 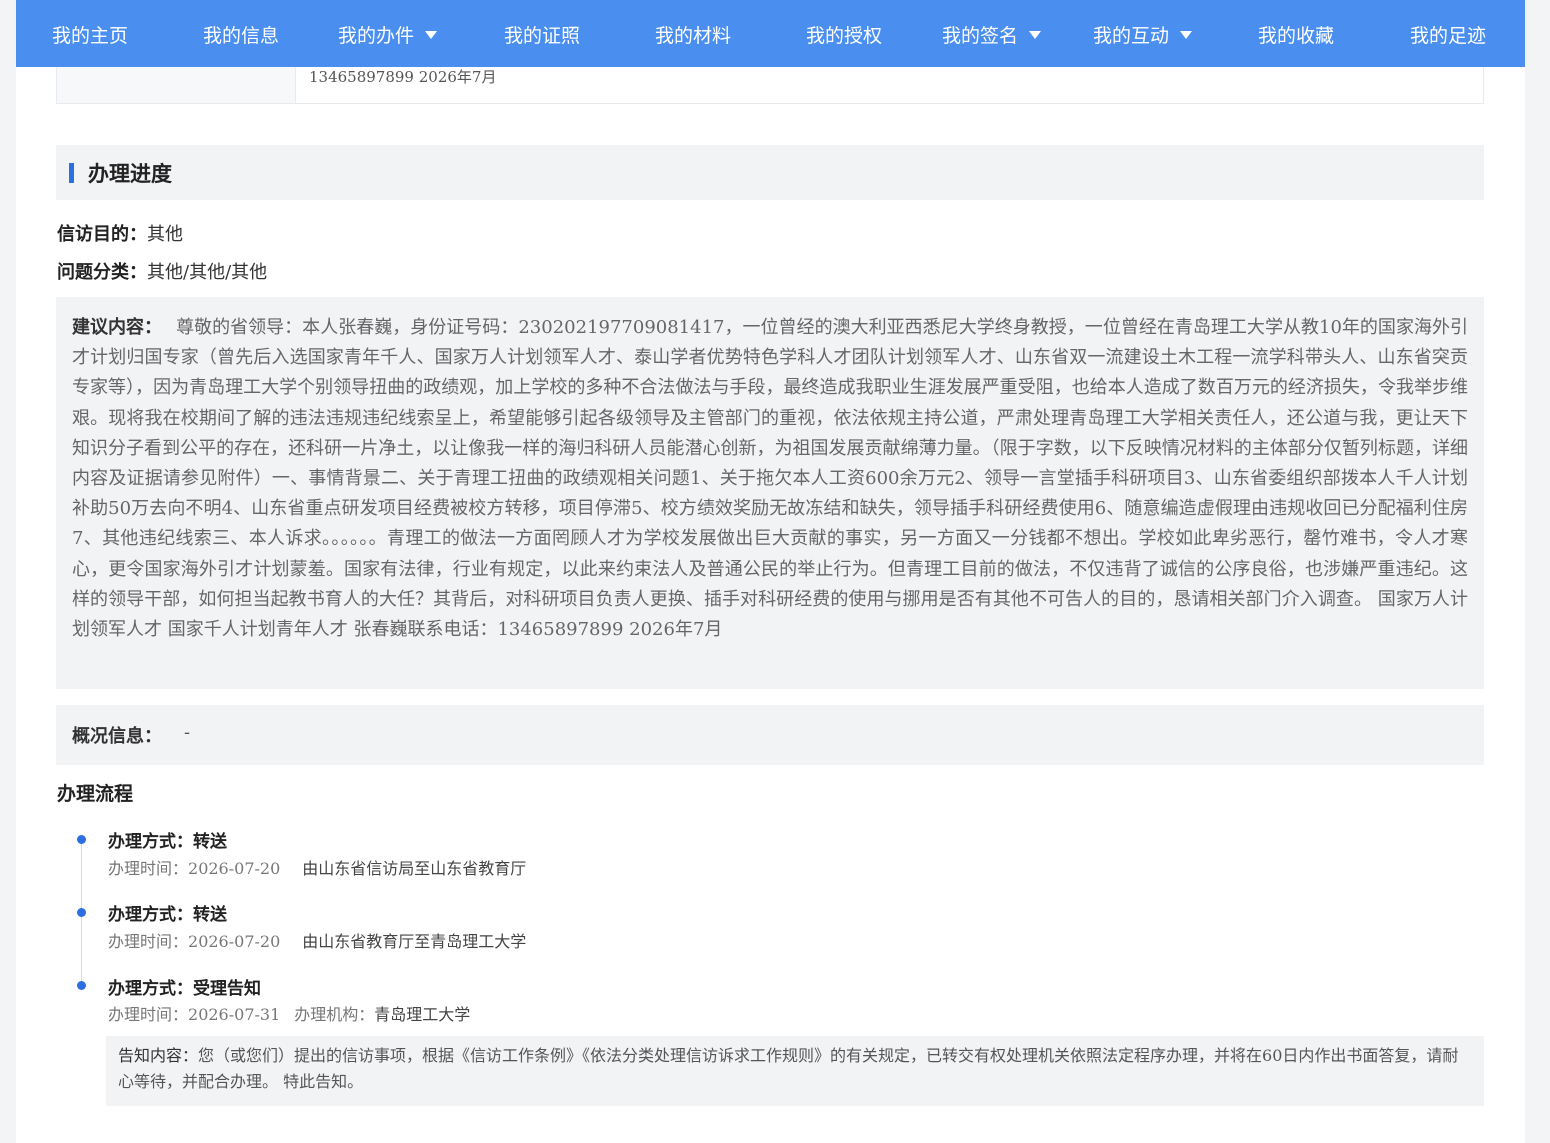 I want to click on nav-item-label: 我的授权, so click(x=844, y=36).